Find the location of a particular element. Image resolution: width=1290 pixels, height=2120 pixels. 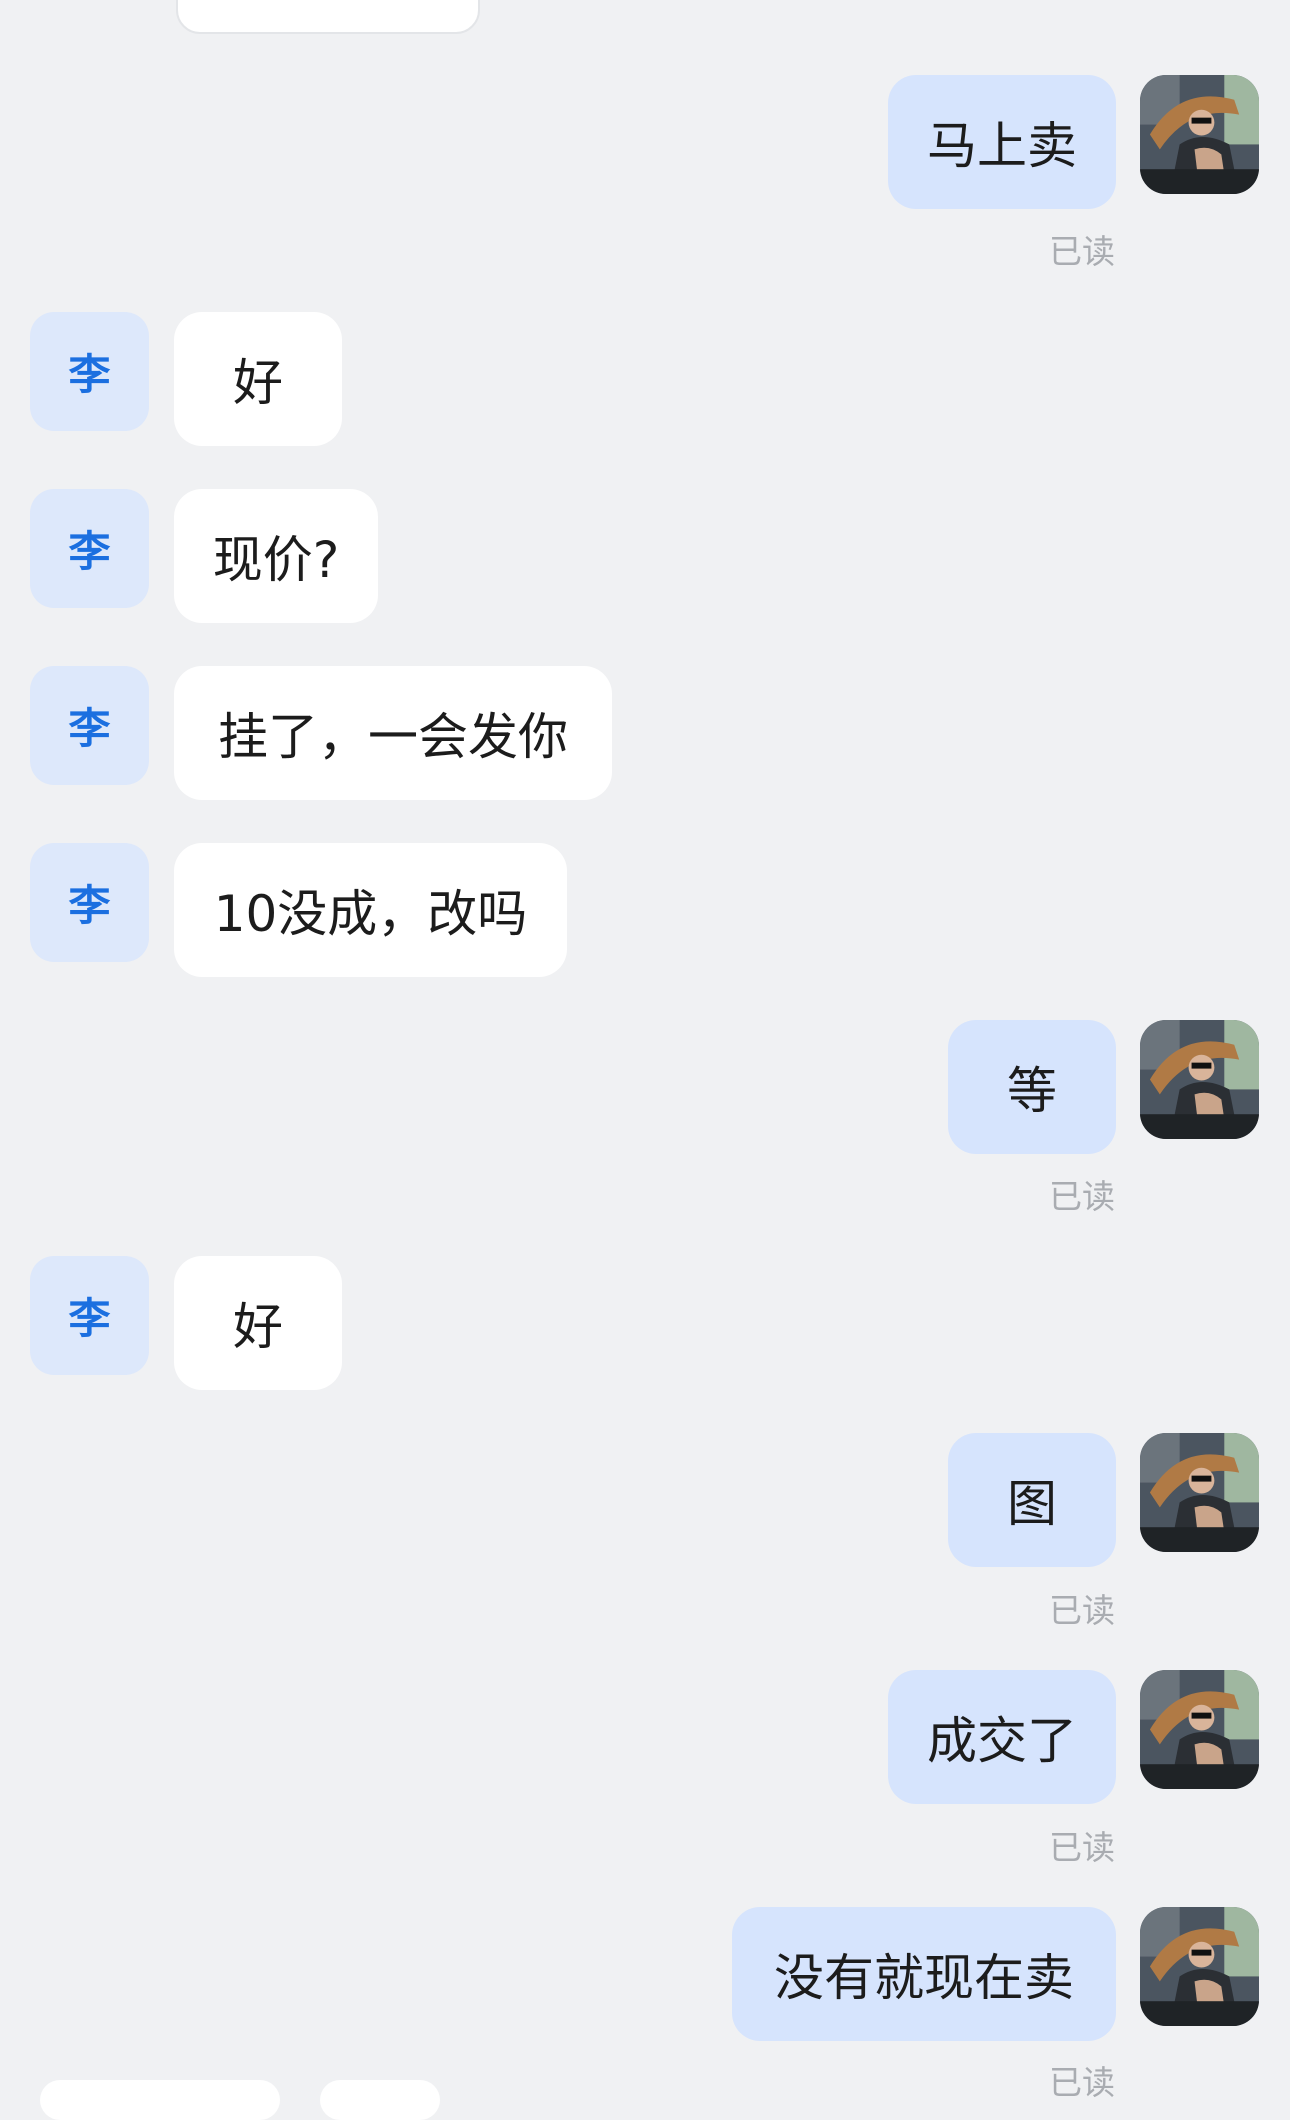

message-bubble-incoming: 10没成，改吗 is located at coordinates (370, 910).